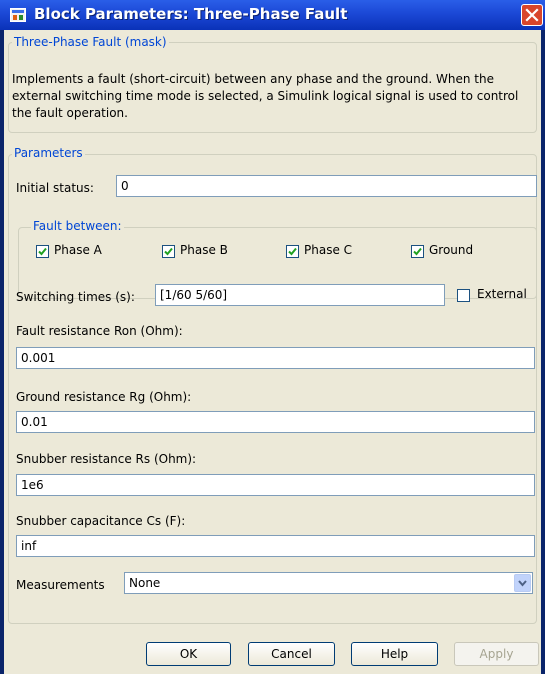 This screenshot has height=674, width=545. Describe the element at coordinates (55, 188) in the screenshot. I see `initial-status-label: Initial status:` at that location.